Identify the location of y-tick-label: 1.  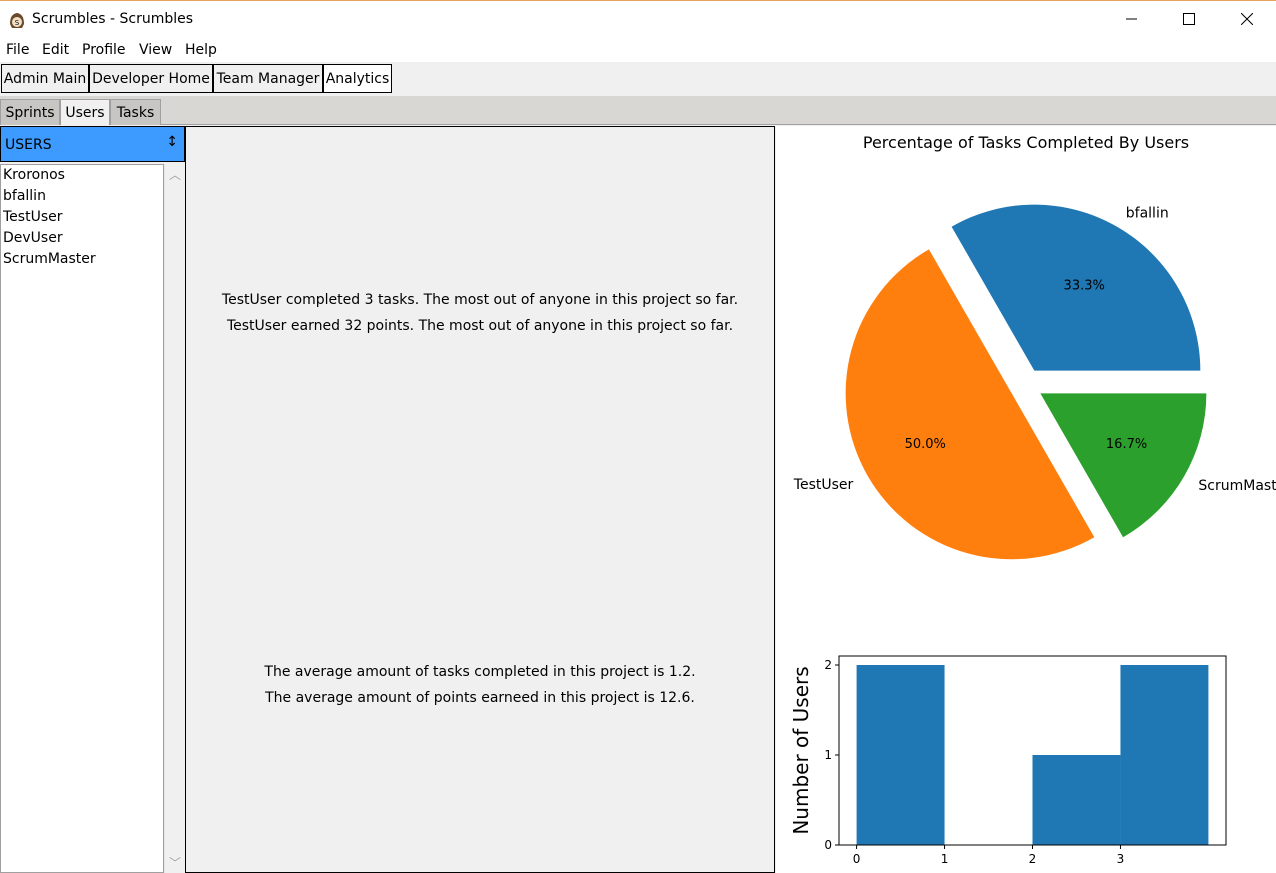
(828, 755).